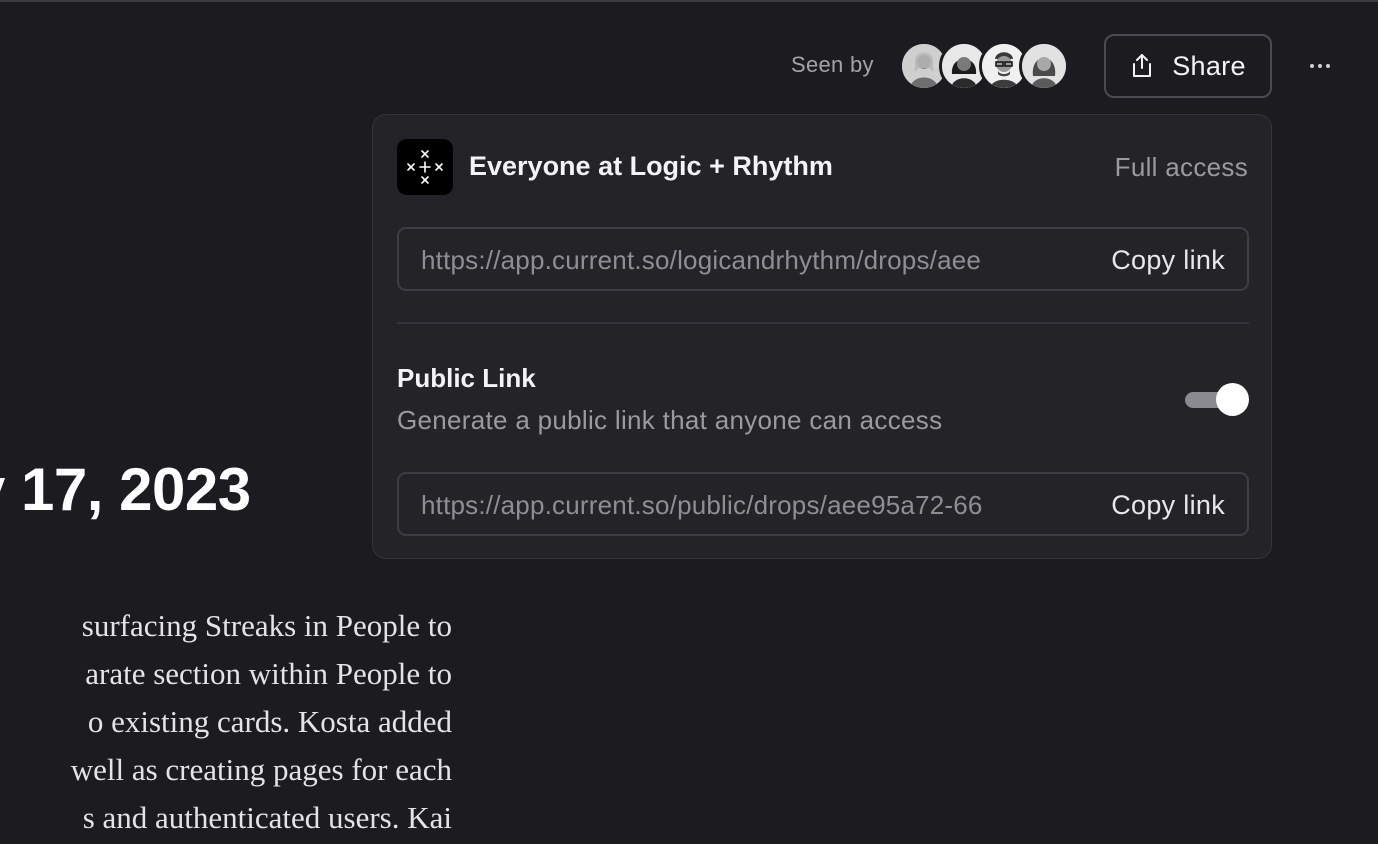  Describe the element at coordinates (266, 625) in the screenshot. I see `document-line: surfacing Streaks in People to` at that location.